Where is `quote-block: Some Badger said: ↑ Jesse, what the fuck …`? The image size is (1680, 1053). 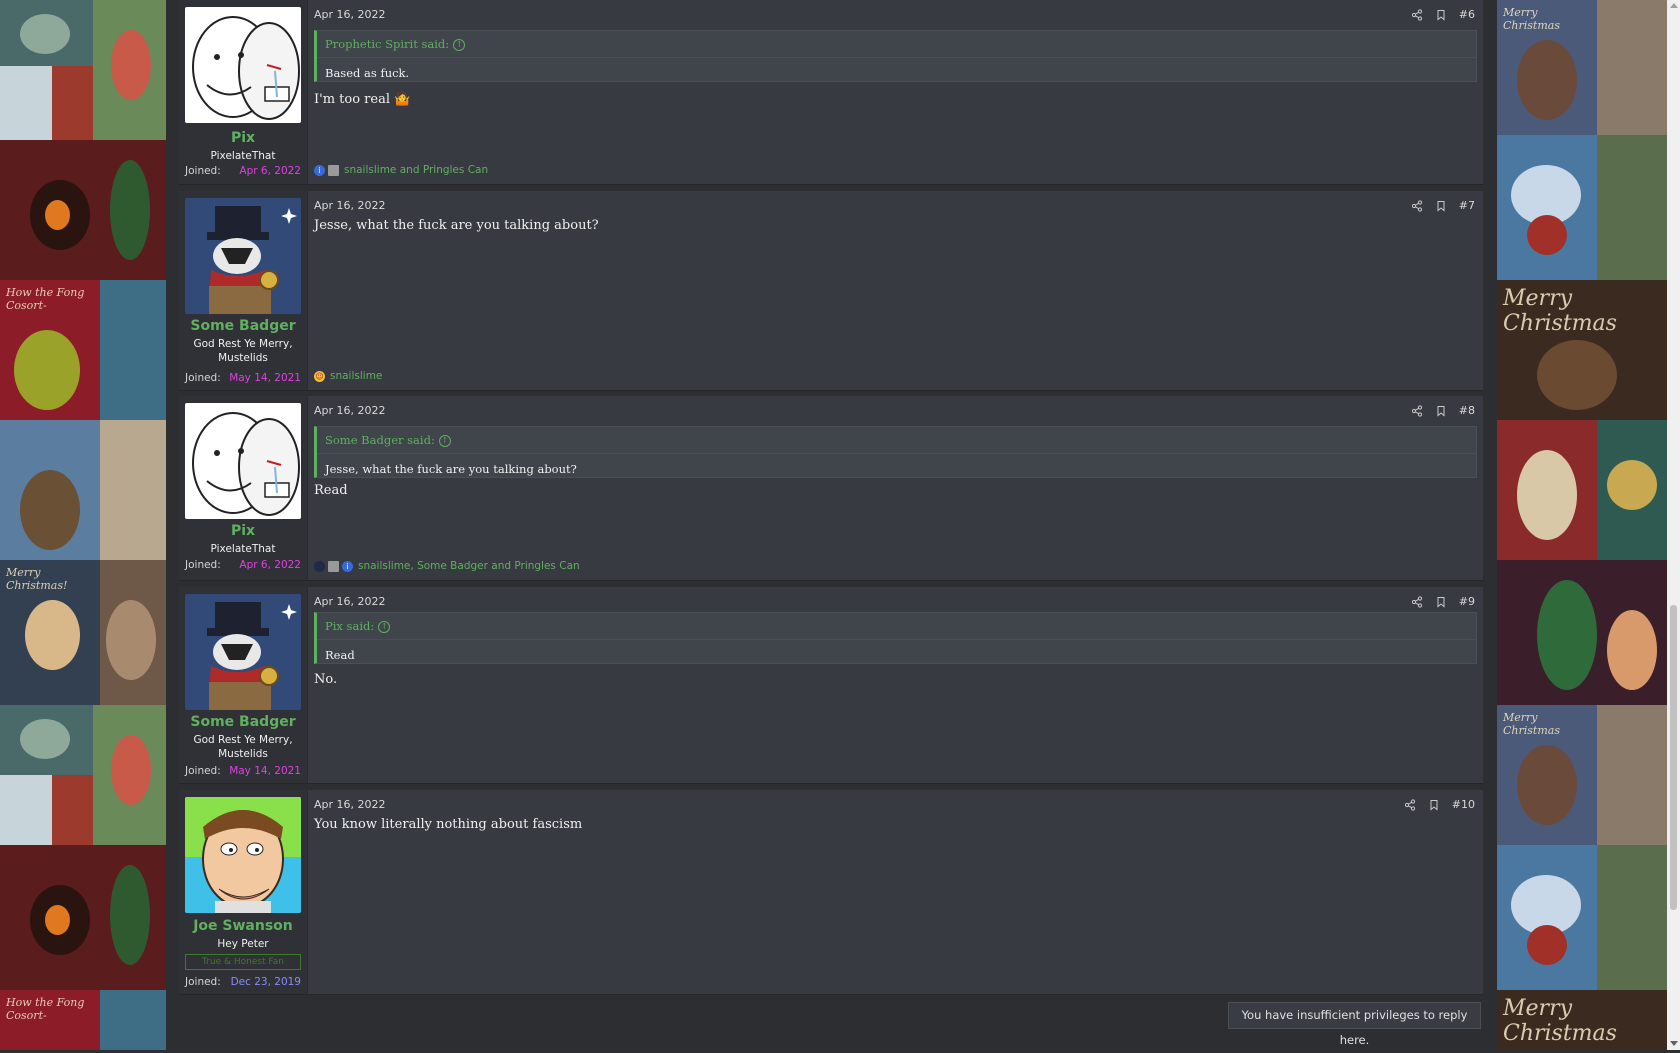
quote-block: Some Badger said: ↑ Jesse, what the fuck … is located at coordinates (895, 452).